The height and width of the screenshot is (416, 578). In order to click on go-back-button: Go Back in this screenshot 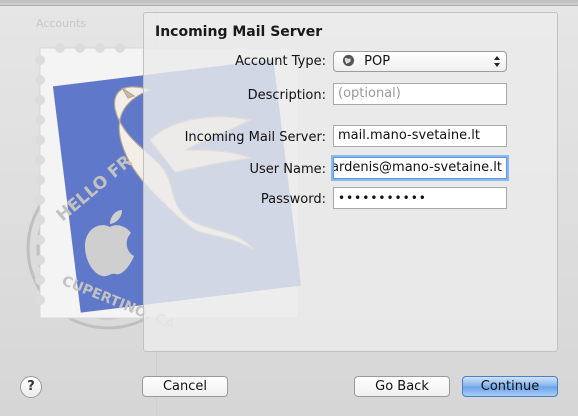, I will do `click(402, 386)`.